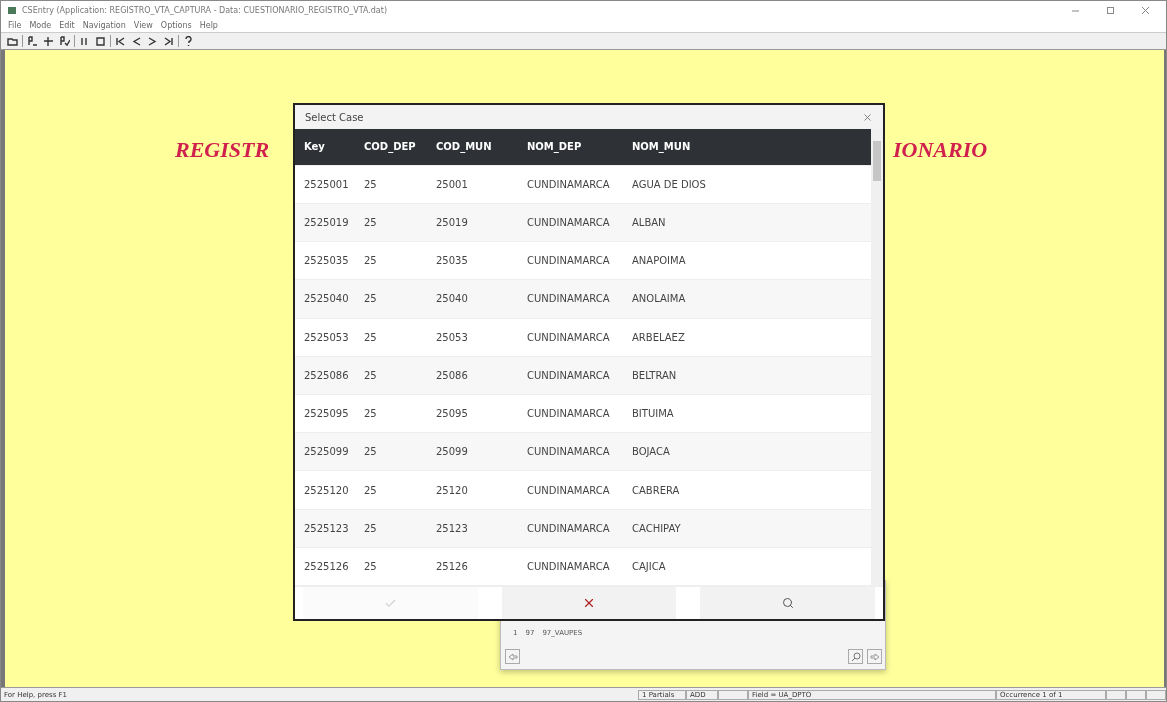 This screenshot has width=1167, height=702. What do you see at coordinates (452, 490) in the screenshot?
I see `table-cell-text: 25120` at bounding box center [452, 490].